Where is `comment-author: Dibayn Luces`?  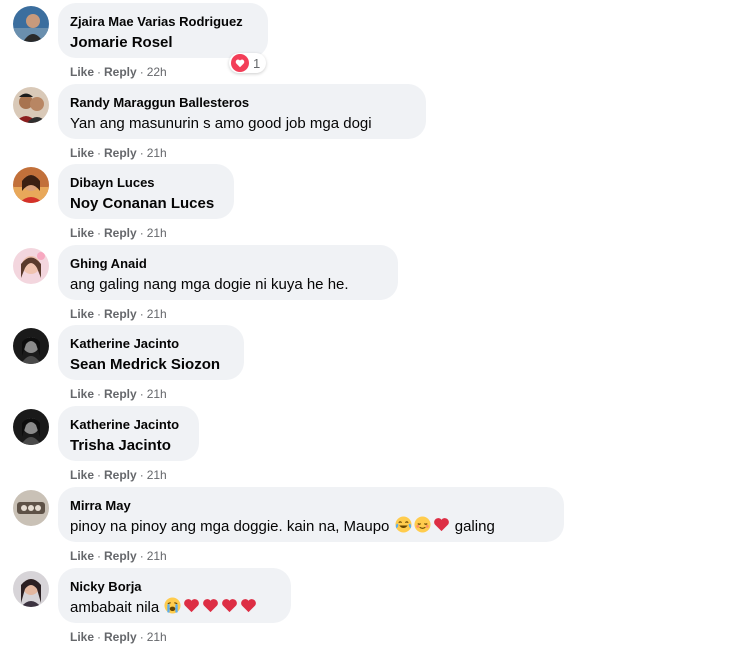
comment-author: Dibayn Luces is located at coordinates (146, 182).